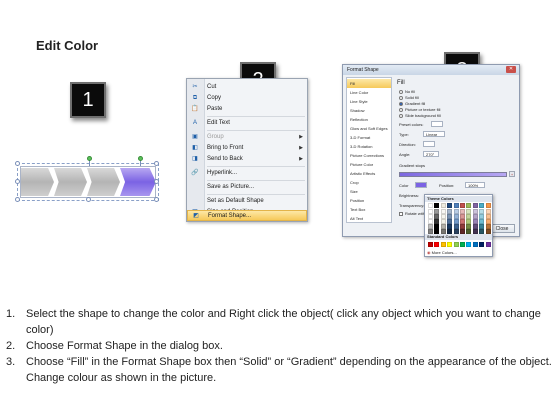  I want to click on resize-handle-bl, so click(17, 199).